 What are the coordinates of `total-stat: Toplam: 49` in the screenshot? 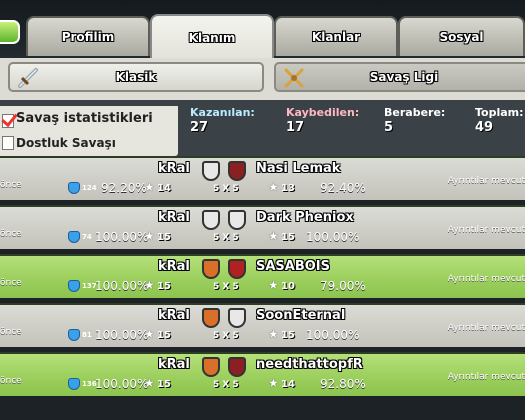 It's located at (499, 120).